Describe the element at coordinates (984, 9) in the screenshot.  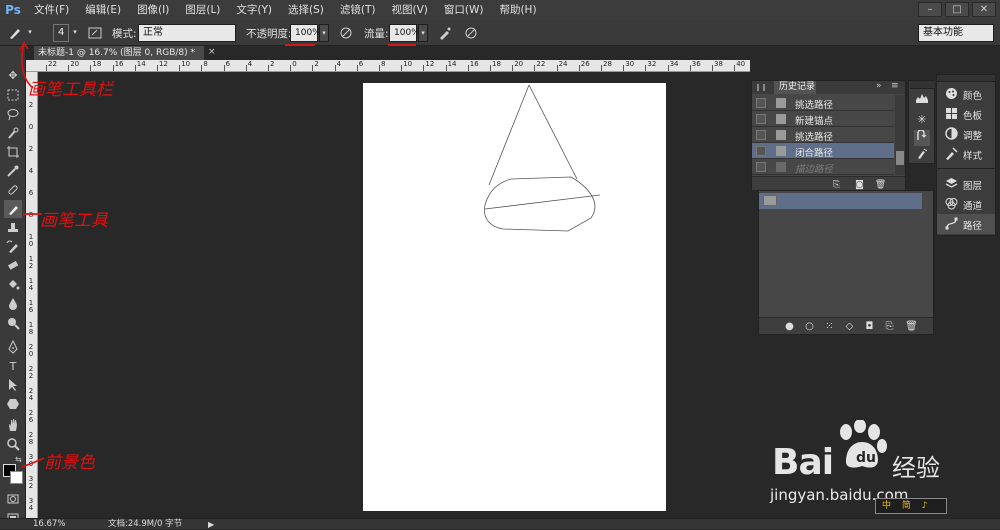
I see `close-button: ✕` at that location.